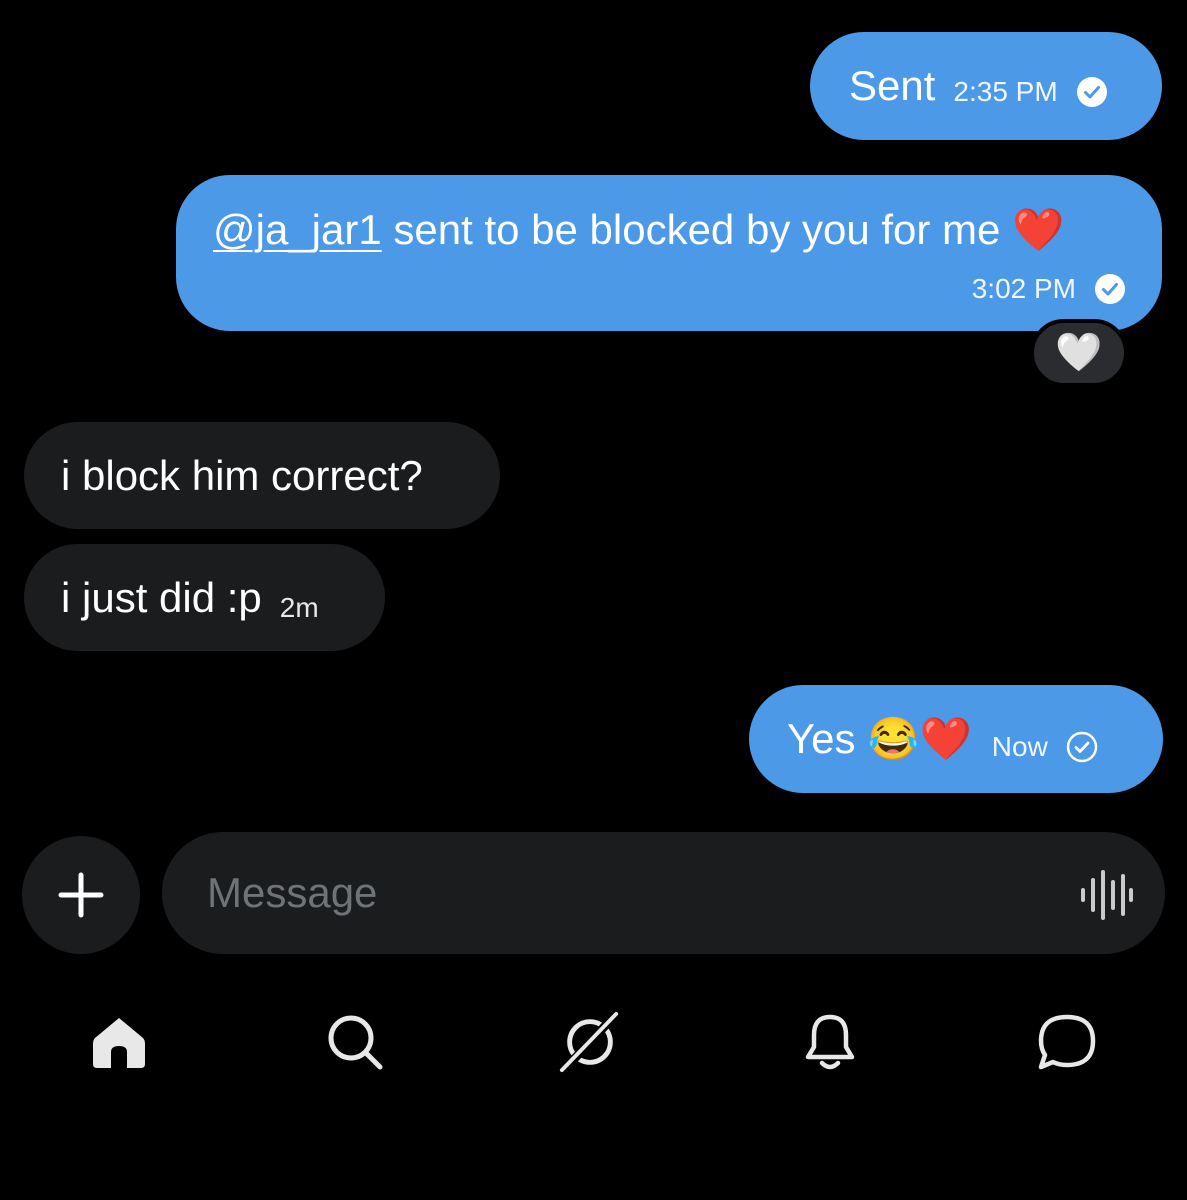 The width and height of the screenshot is (1187, 1200). I want to click on message-bubble-outgoing: Yes 😂❤️ Now, so click(956, 739).